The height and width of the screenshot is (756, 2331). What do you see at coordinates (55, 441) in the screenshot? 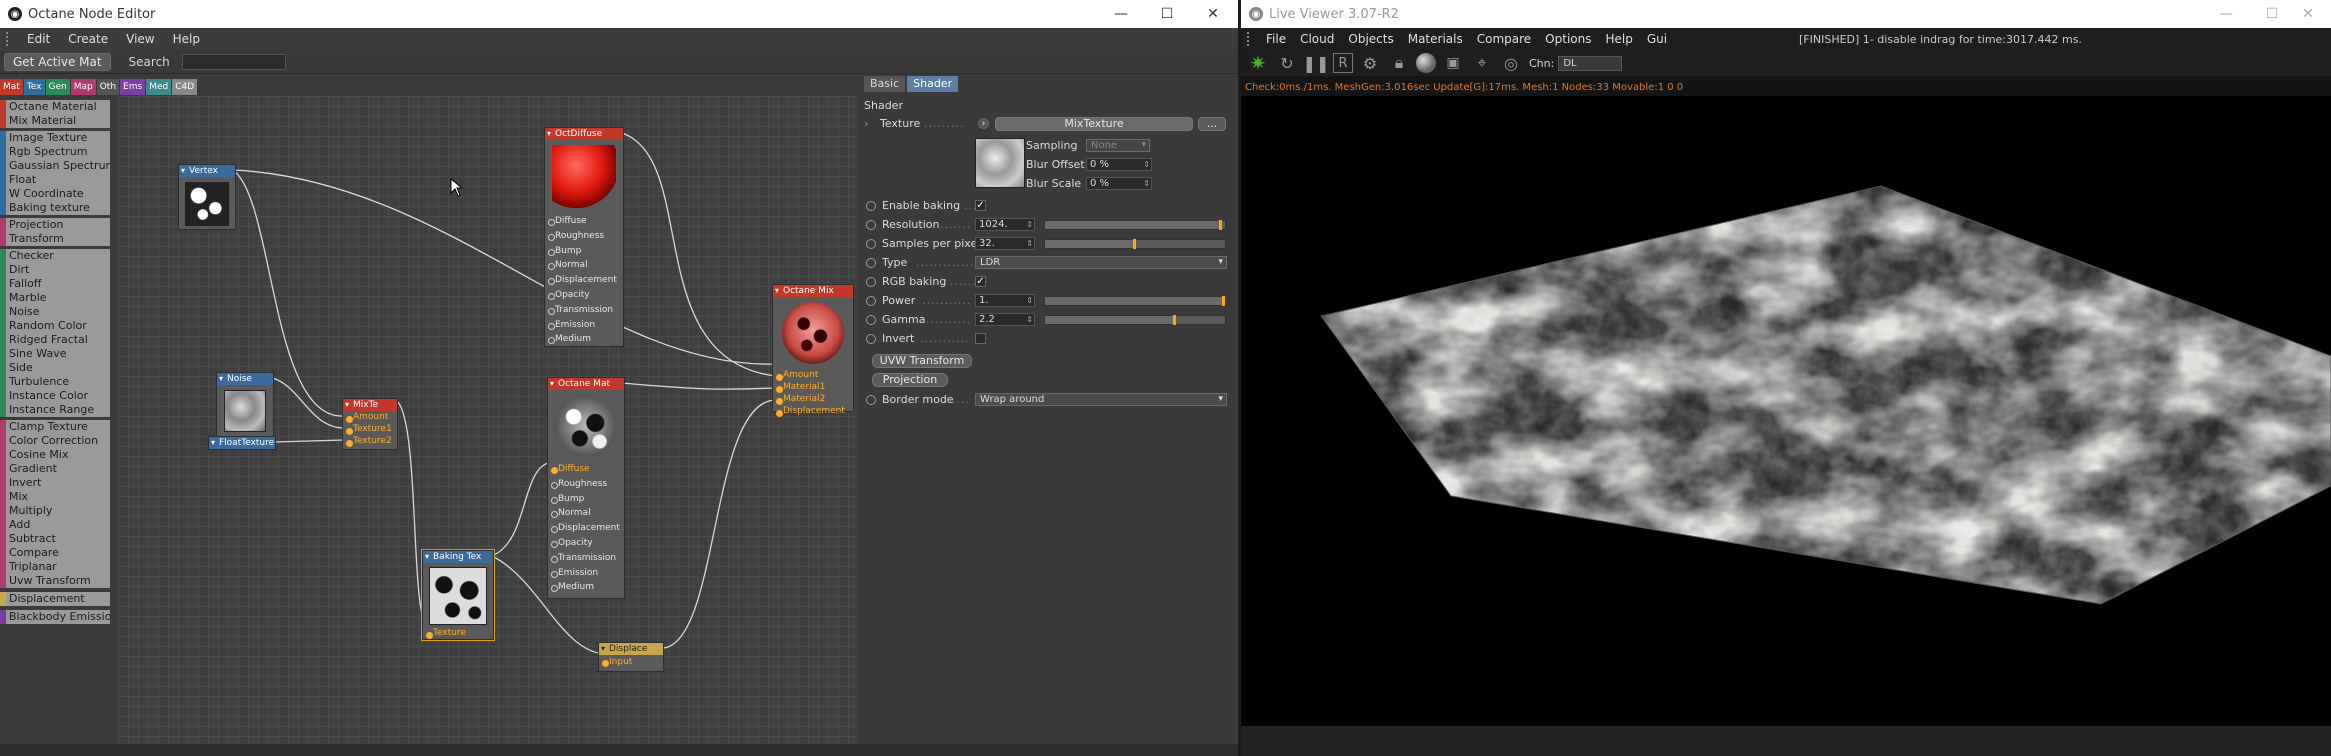
I see `node-list-item-color-correction: Color Correction` at bounding box center [55, 441].